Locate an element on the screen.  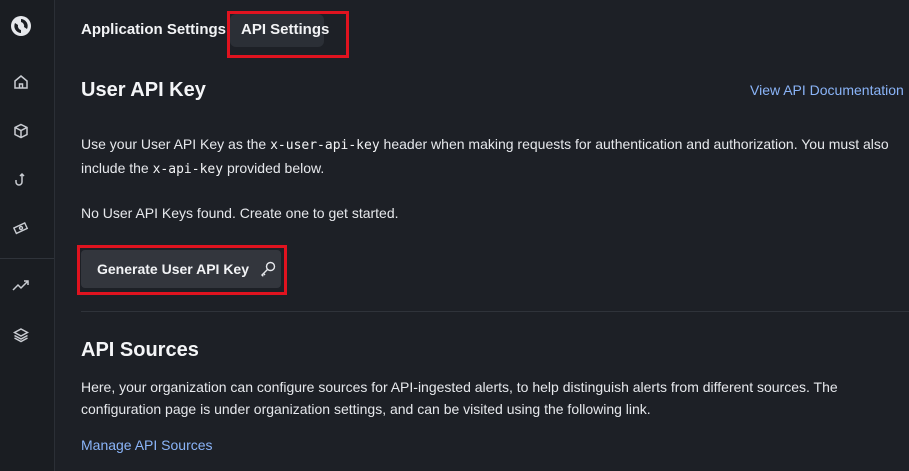
sidebar is located at coordinates (27, 235).